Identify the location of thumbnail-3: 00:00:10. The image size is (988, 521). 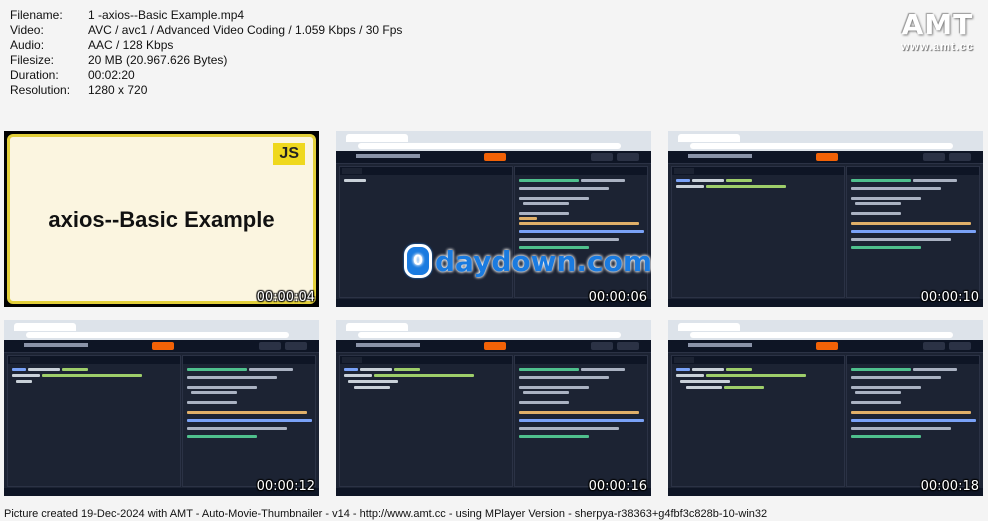
(825, 219).